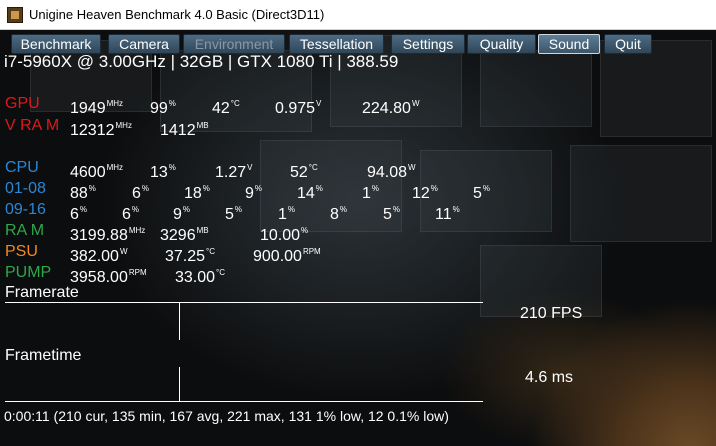 Image resolution: width=716 pixels, height=446 pixels. What do you see at coordinates (178, 130) in the screenshot?
I see `sensor-value-number: 1412` at bounding box center [178, 130].